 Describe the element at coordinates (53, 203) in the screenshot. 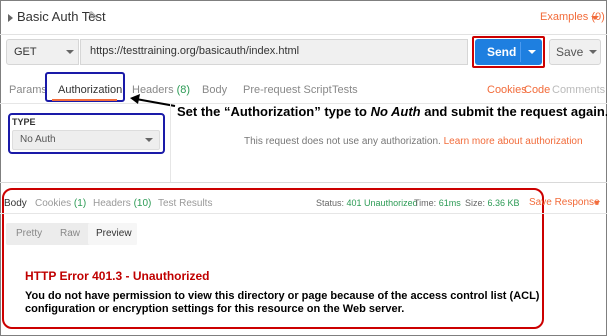

I see `response-tab-cookies-label: Cookies` at that location.